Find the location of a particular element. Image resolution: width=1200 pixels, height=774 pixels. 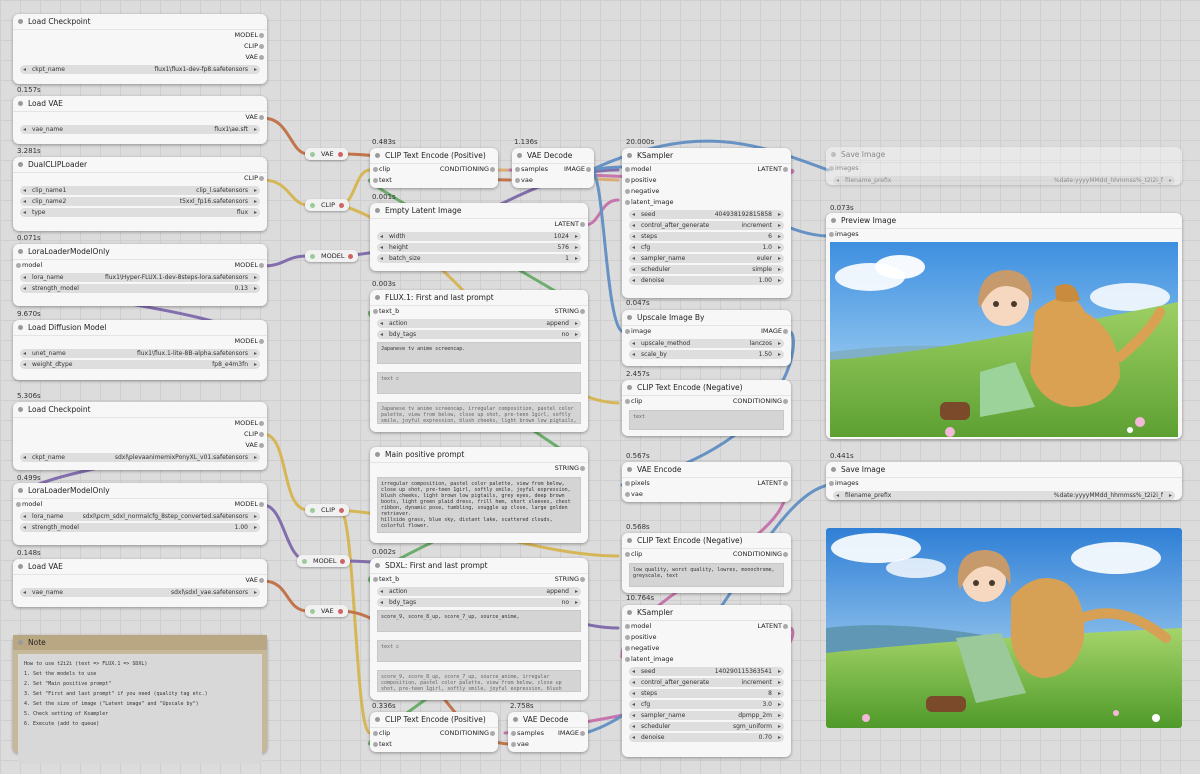

node-title: CLIP Text Encode (Negative) is located at coordinates (706, 541).